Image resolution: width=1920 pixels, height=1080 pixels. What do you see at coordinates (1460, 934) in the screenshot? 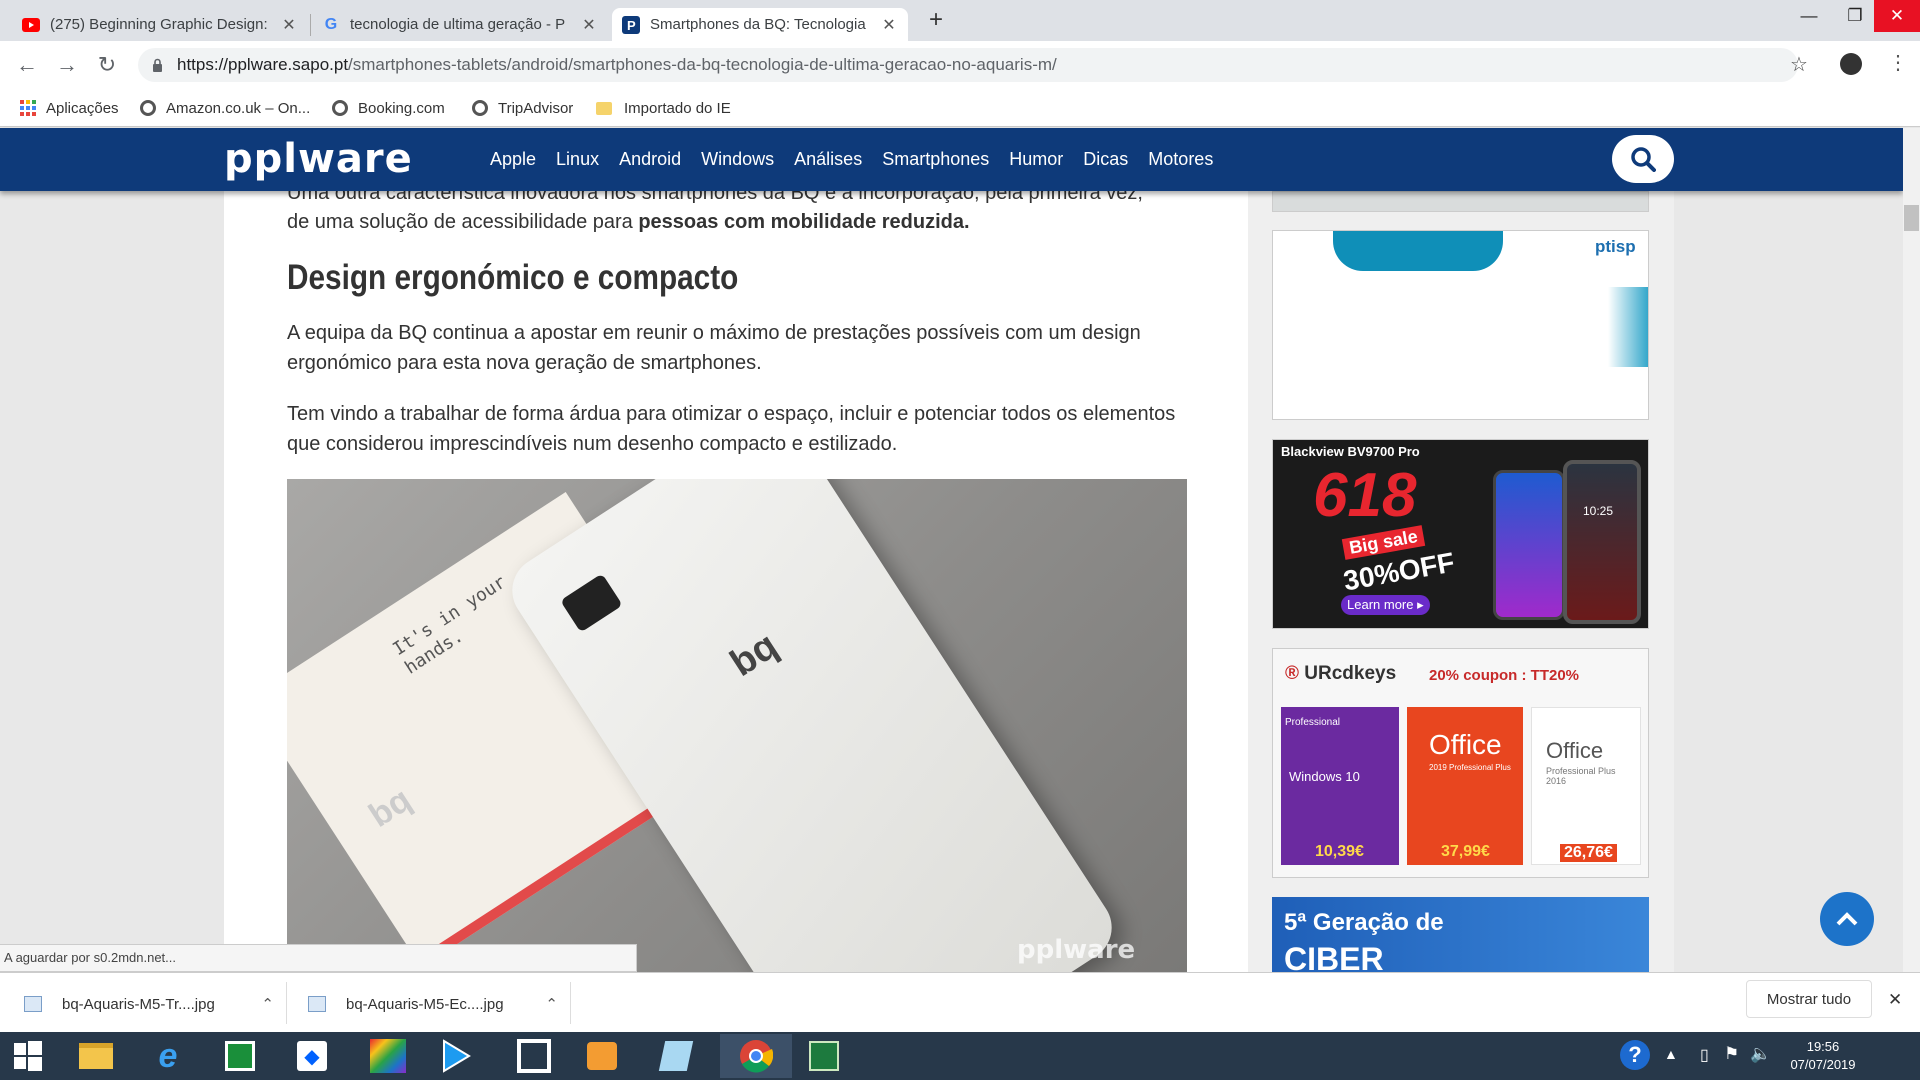
I see `ad-ciber: 5ª Geração de CIBER` at bounding box center [1460, 934].